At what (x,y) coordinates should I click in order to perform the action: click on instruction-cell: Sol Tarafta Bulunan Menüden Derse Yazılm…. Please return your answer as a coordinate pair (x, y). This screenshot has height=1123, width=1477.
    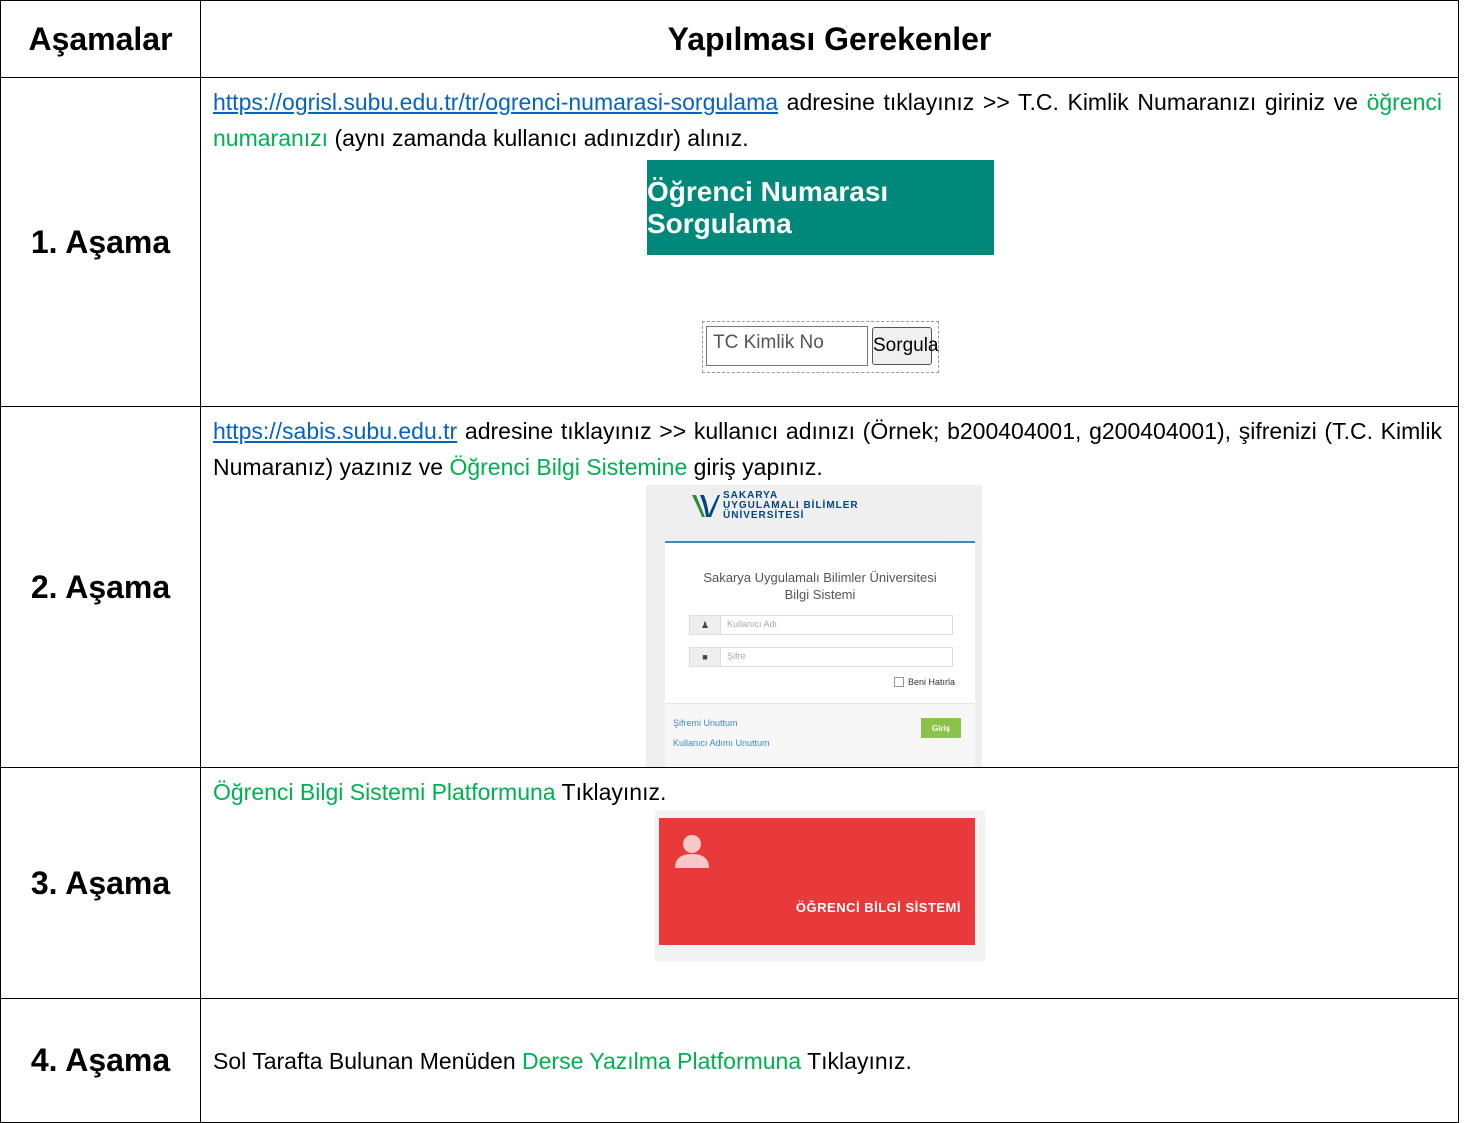
    Looking at the image, I should click on (829, 1060).